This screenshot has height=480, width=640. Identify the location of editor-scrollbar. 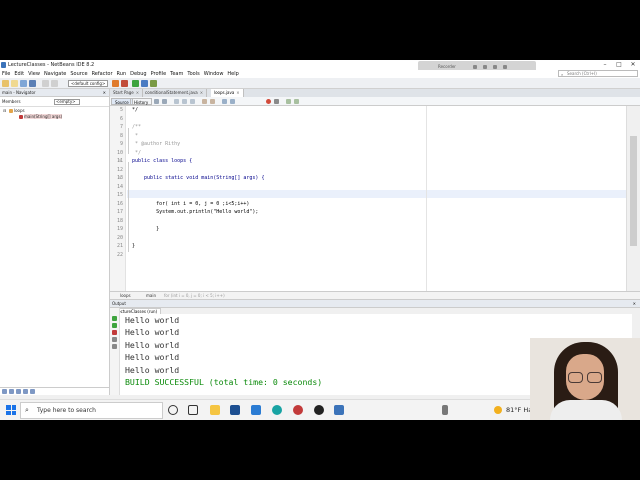
(633, 198).